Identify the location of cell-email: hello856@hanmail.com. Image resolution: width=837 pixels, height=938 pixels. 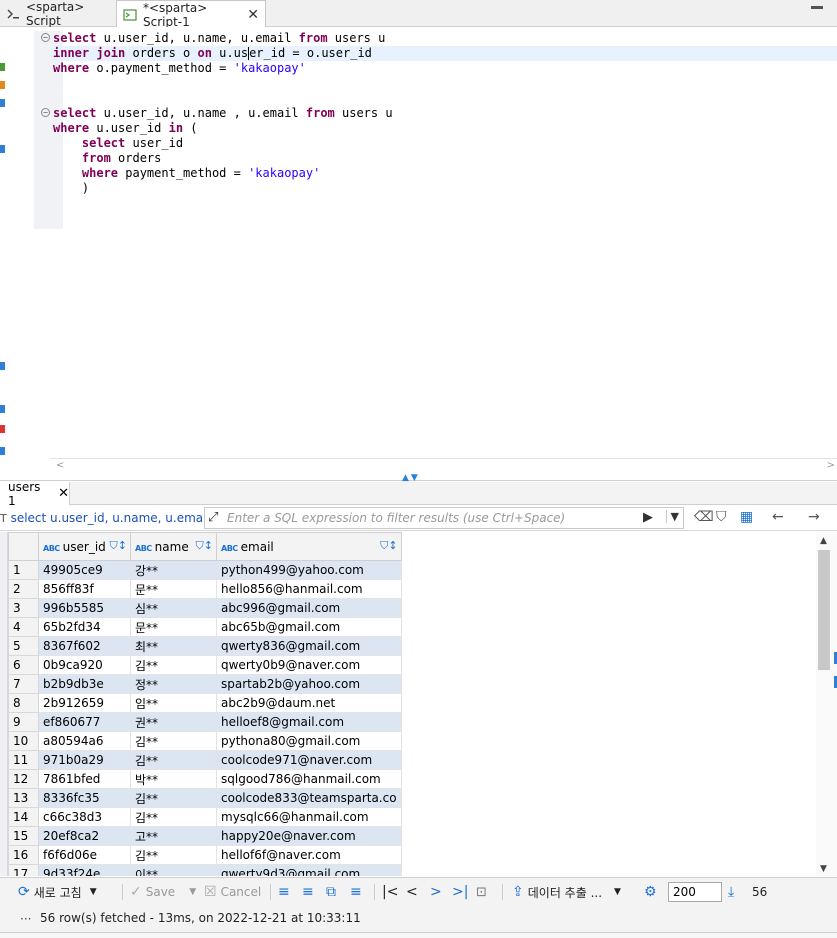
(309, 589).